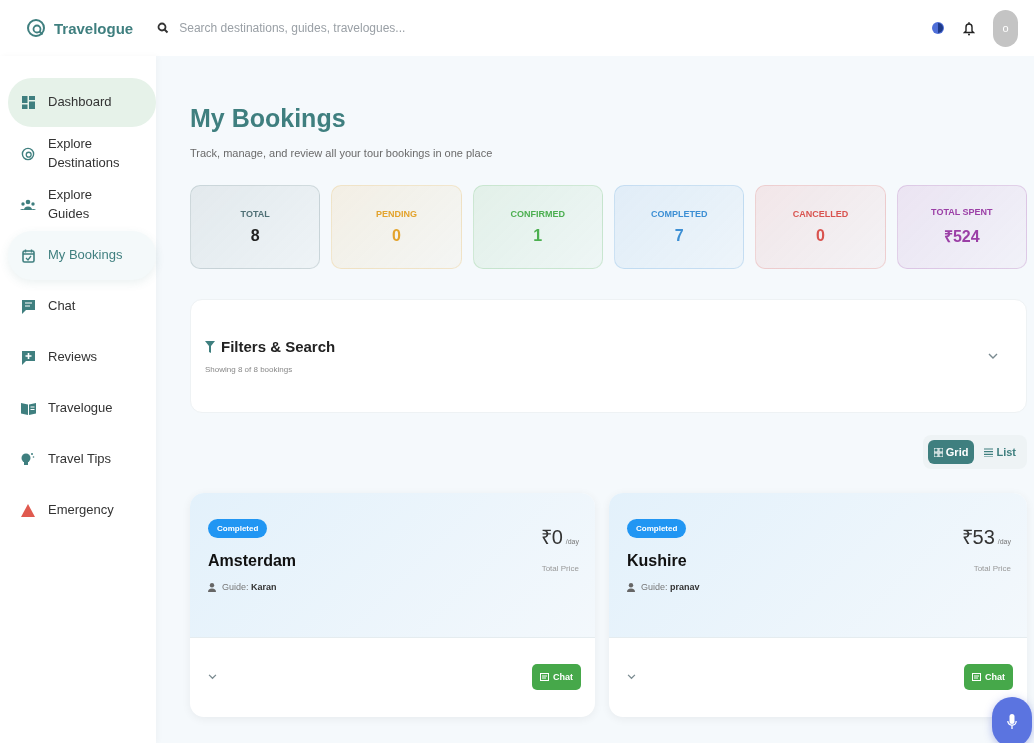 The height and width of the screenshot is (743, 1034). Describe the element at coordinates (82, 357) in the screenshot. I see `sidebar-item: Reviews` at that location.